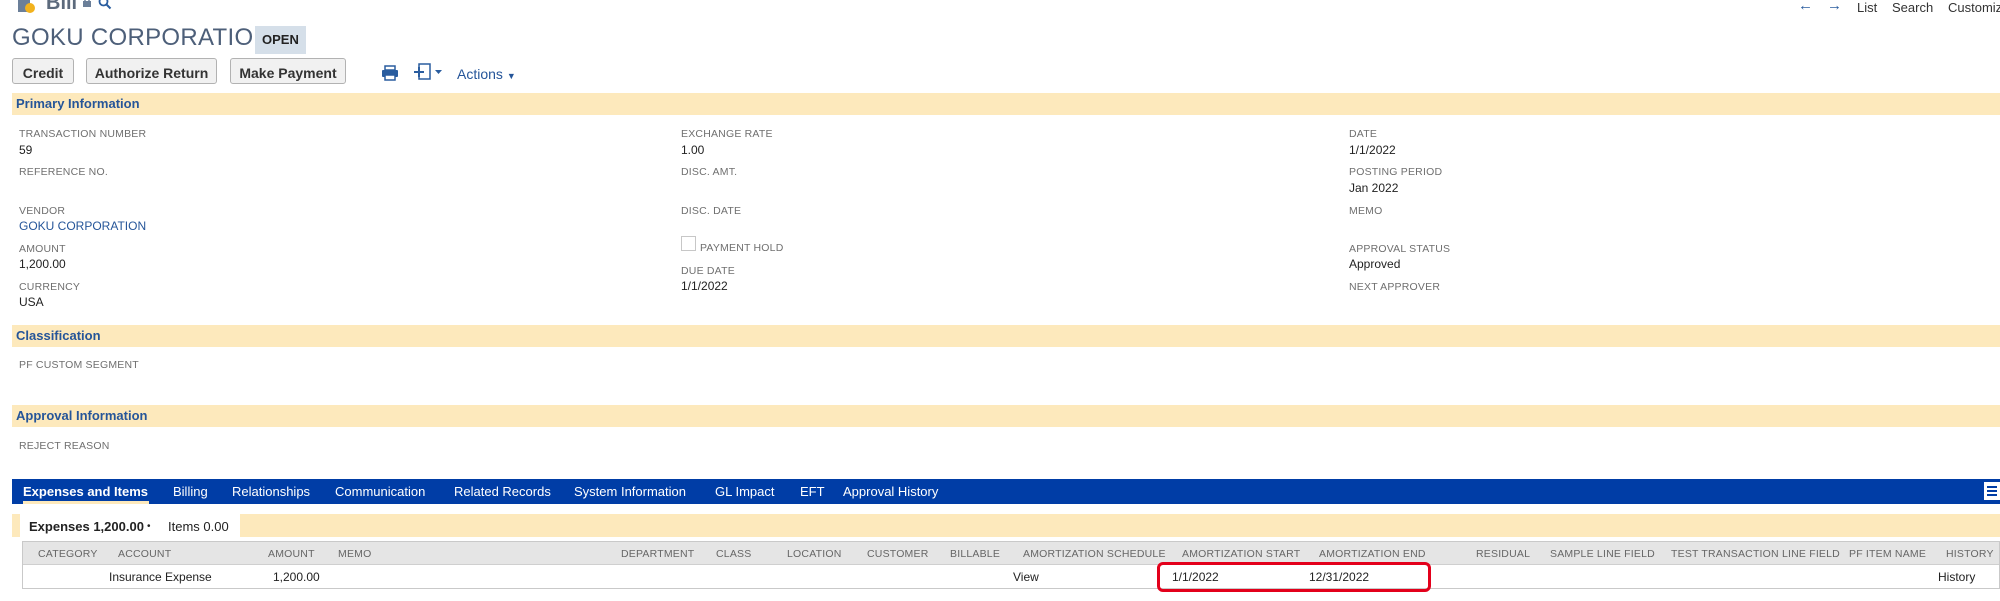 This screenshot has width=2000, height=601. Describe the element at coordinates (1867, 7) in the screenshot. I see `nav-list-link: List` at that location.